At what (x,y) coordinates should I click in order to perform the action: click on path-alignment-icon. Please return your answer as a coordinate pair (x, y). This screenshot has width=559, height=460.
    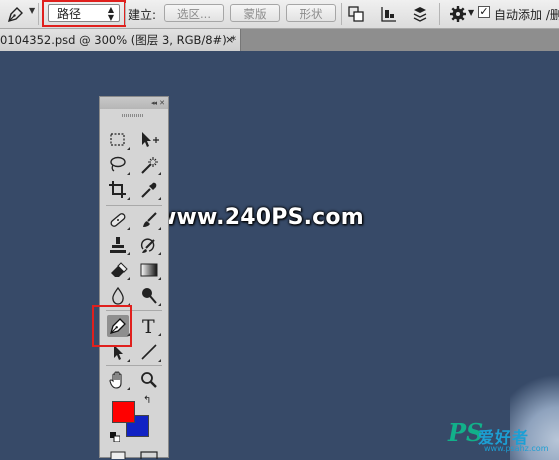
    Looking at the image, I should click on (389, 14).